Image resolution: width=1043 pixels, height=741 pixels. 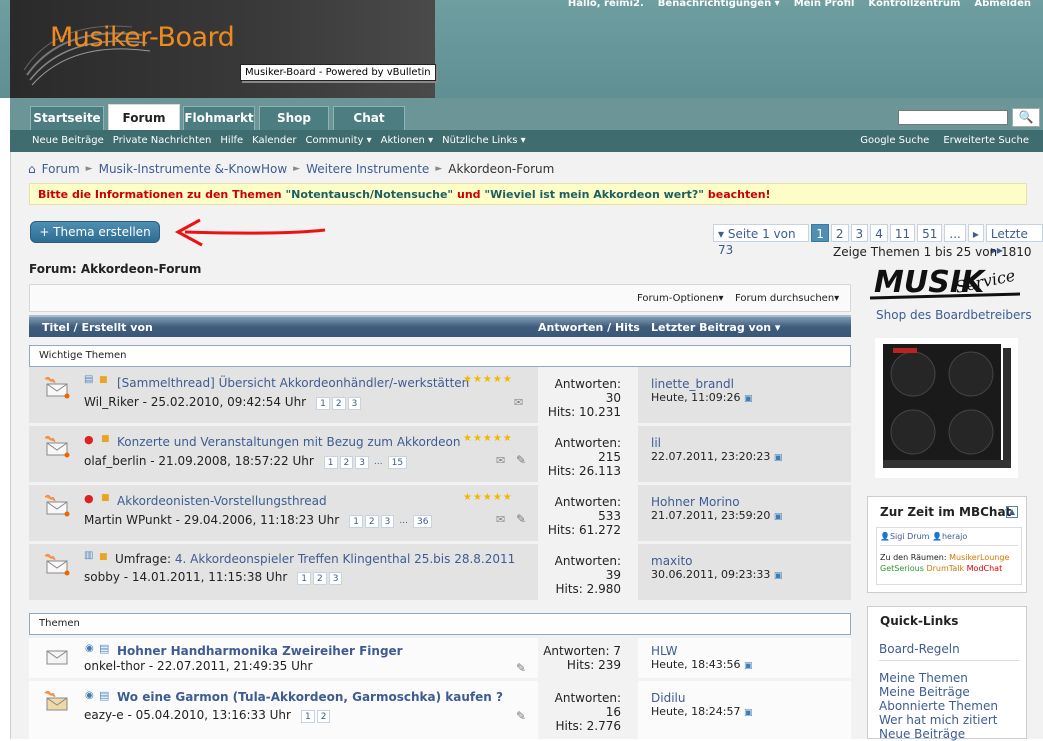 I want to click on chat-user: herajo, so click(x=954, y=536).